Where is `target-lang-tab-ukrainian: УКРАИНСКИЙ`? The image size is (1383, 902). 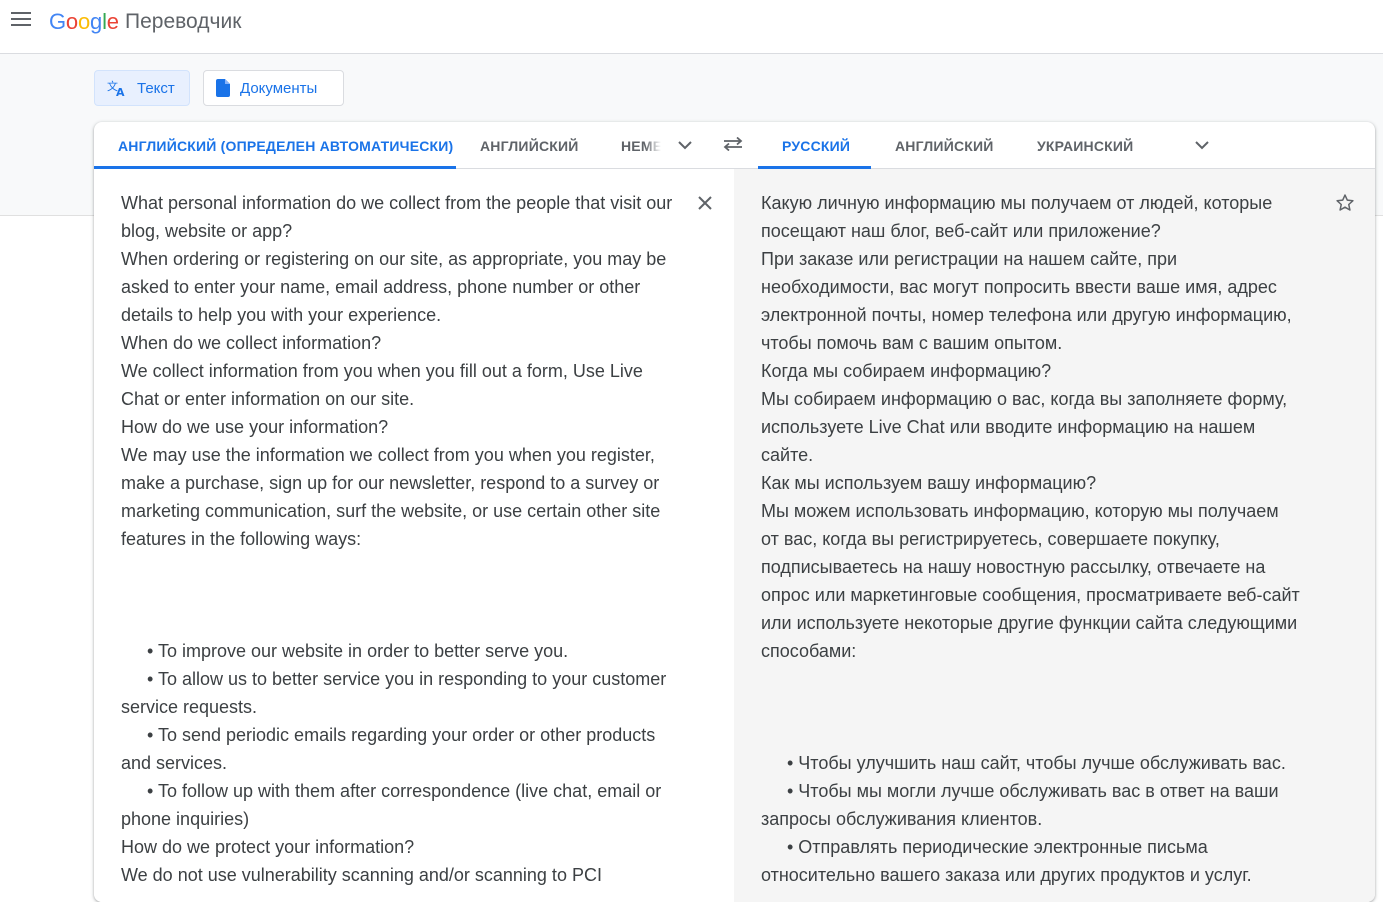 target-lang-tab-ukrainian: УКРАИНСКИЙ is located at coordinates (1097, 145).